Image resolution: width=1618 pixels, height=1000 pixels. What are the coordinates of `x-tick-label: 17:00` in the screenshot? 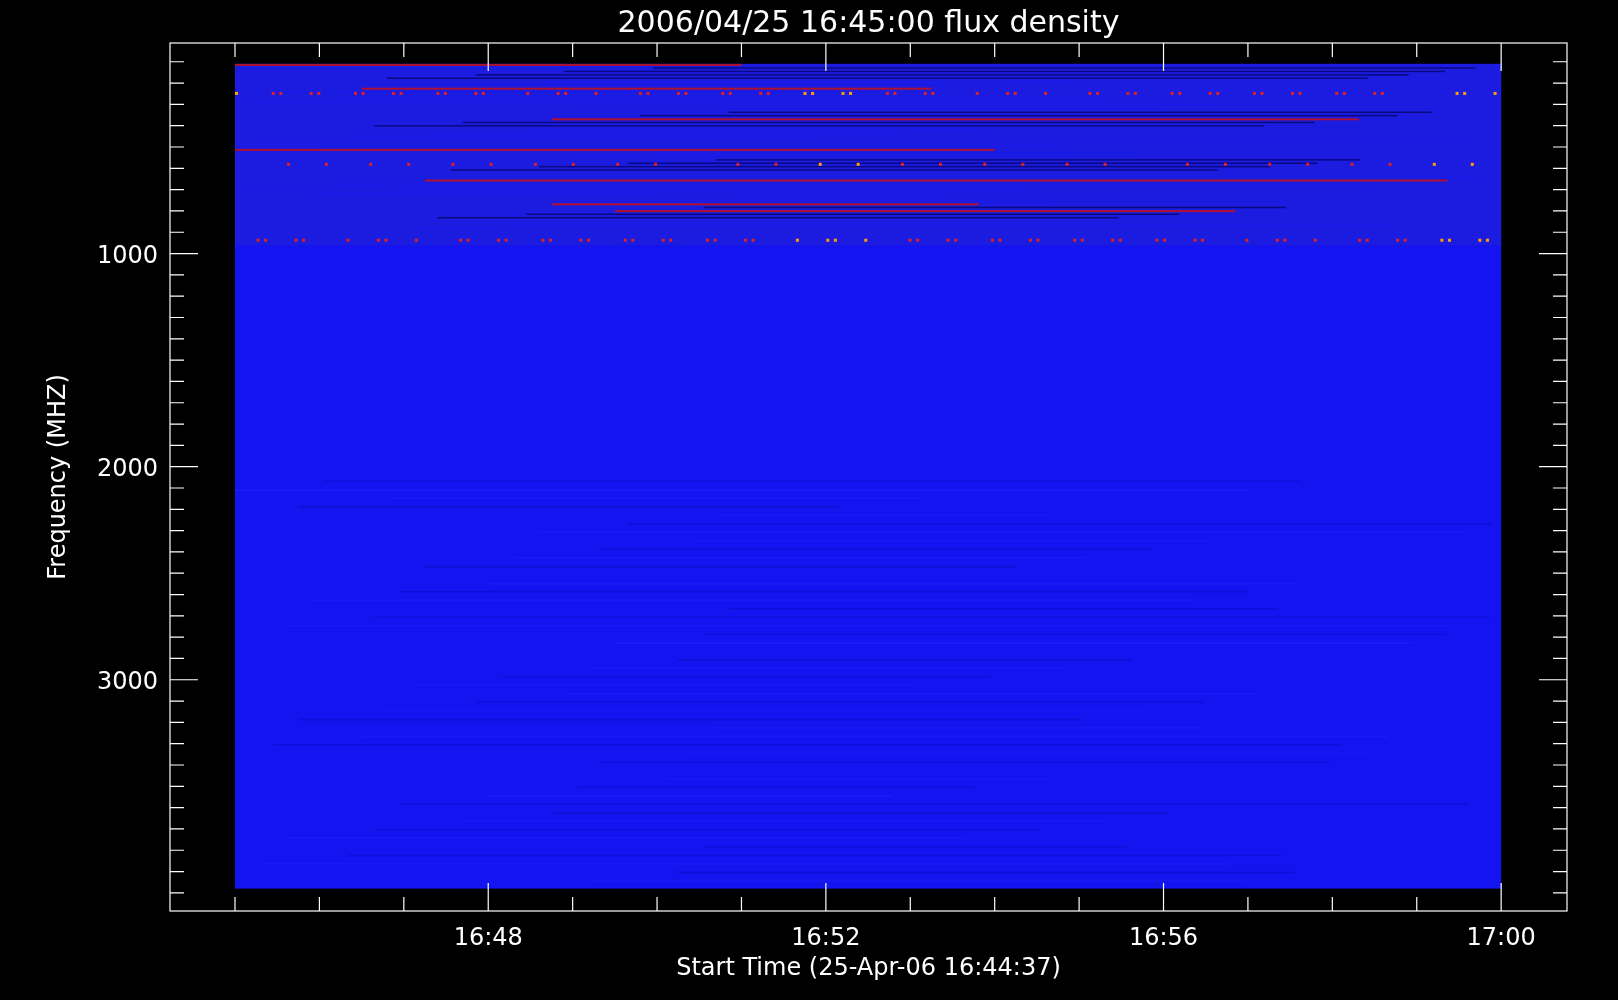 It's located at (1501, 937).